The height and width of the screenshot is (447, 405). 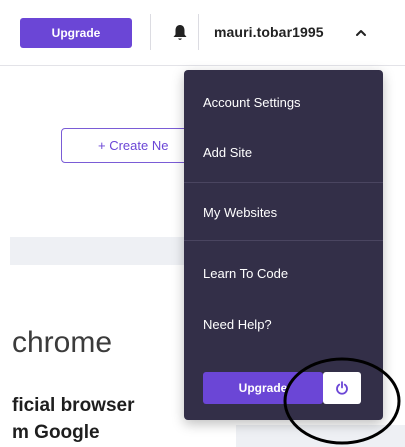 I want to click on menu-item-need-help: Need Help?, so click(x=237, y=324).